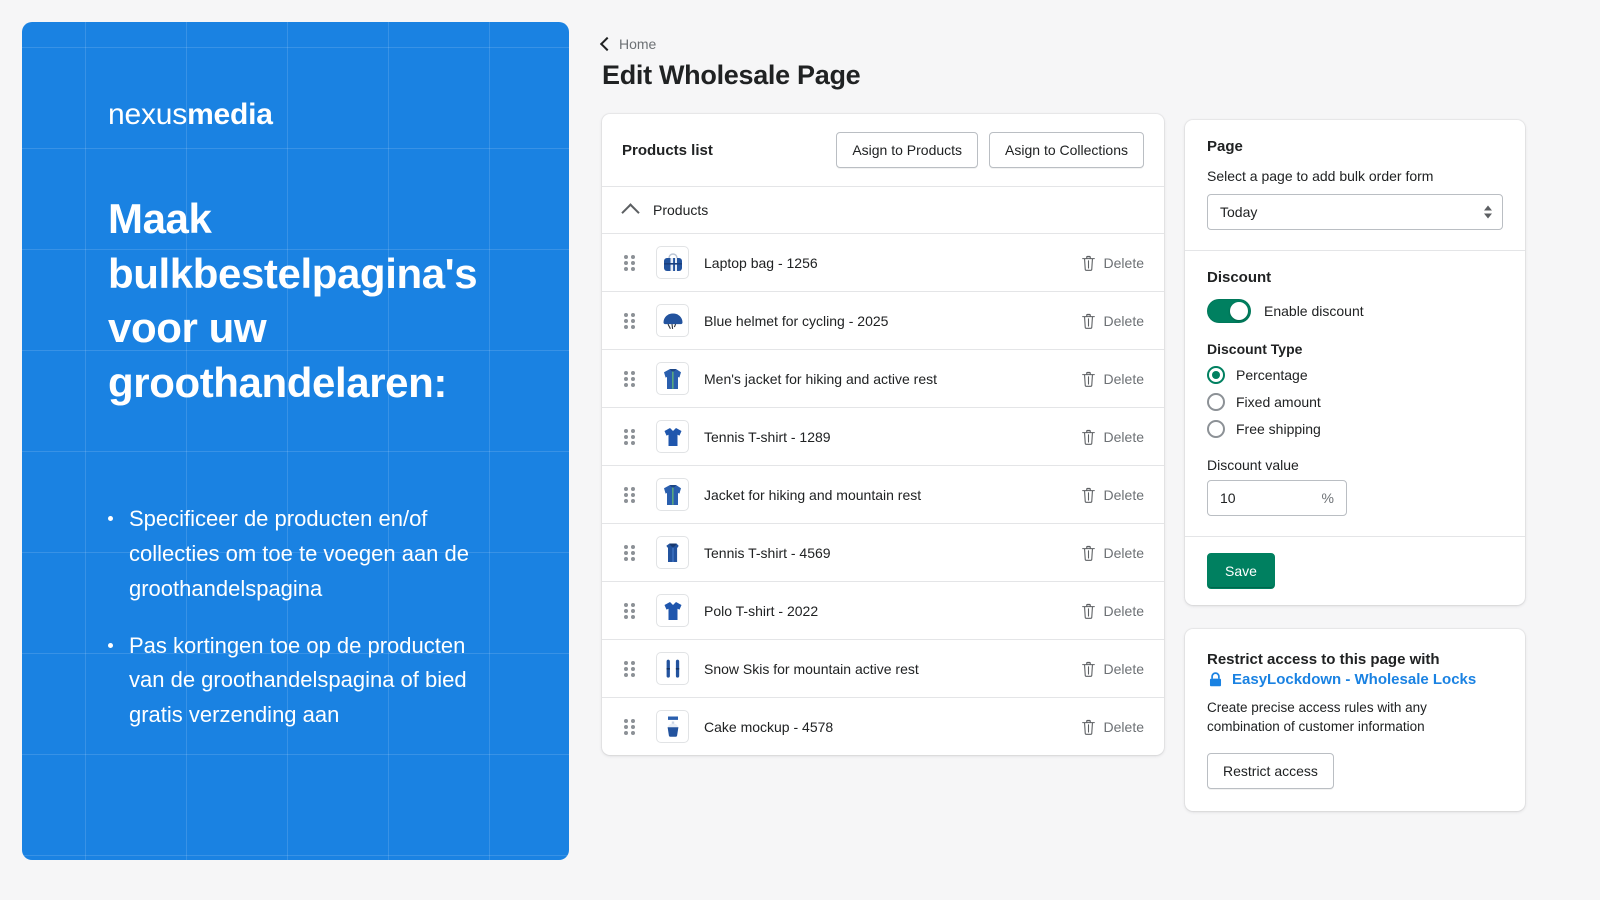  I want to click on product-name: Tennis T-shirt - 4569, so click(767, 552).